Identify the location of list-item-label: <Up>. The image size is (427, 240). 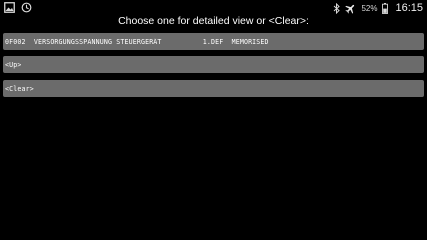
(13, 64).